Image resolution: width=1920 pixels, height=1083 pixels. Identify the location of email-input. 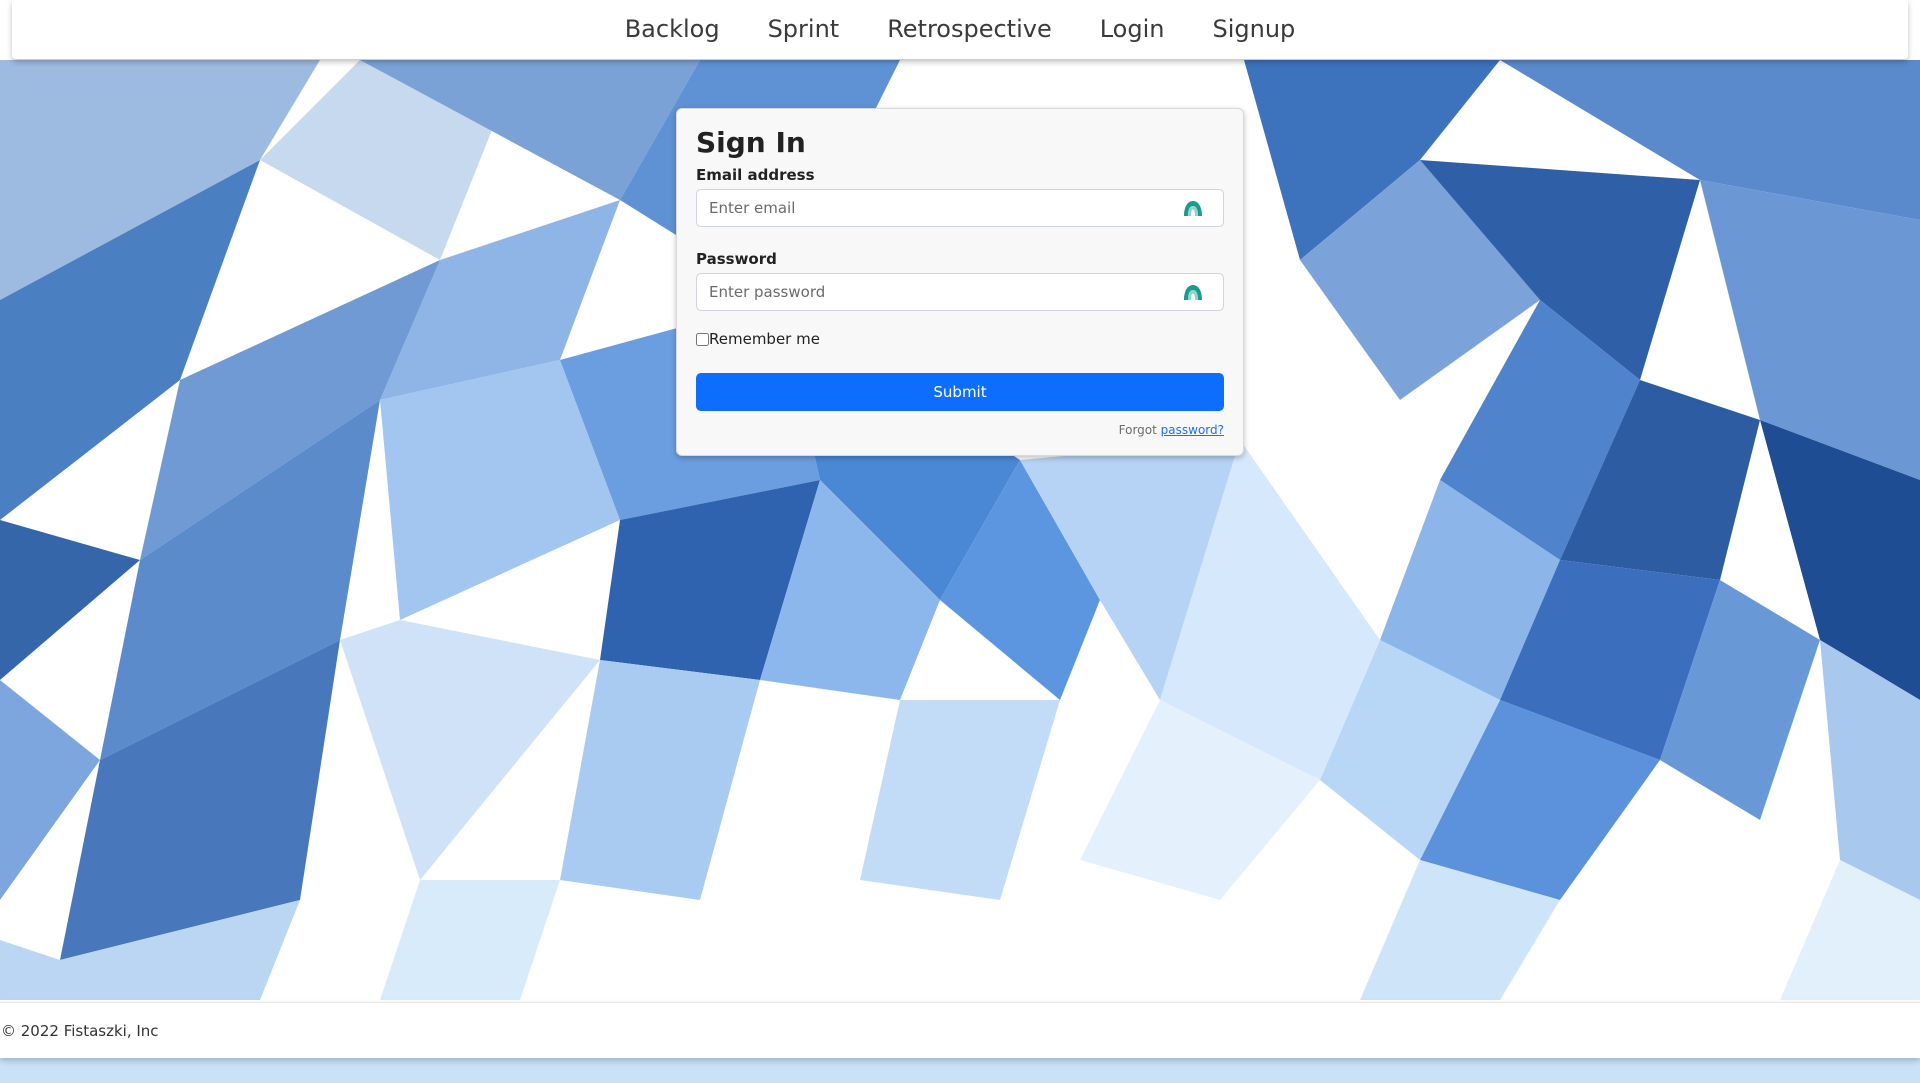
(960, 208).